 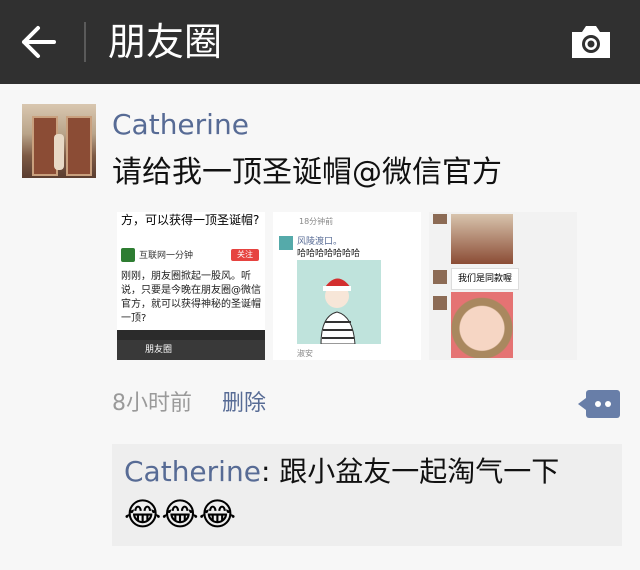 What do you see at coordinates (85, 42) in the screenshot?
I see `topbar-divider` at bounding box center [85, 42].